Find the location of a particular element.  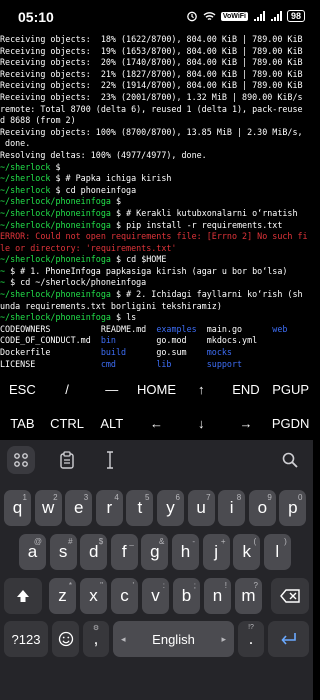

extra-key: ↓ is located at coordinates (201, 423).